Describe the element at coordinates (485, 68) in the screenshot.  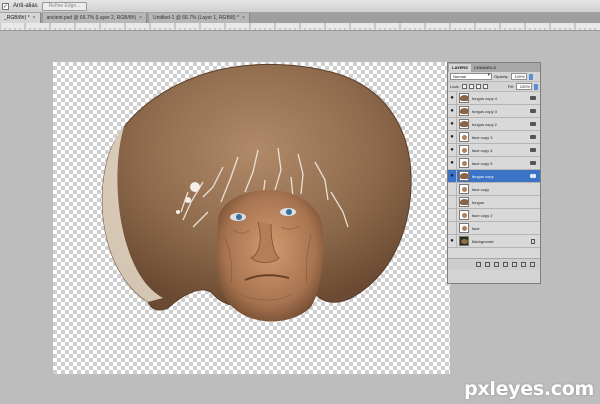
I see `tab-channels: CHANNELS` at that location.